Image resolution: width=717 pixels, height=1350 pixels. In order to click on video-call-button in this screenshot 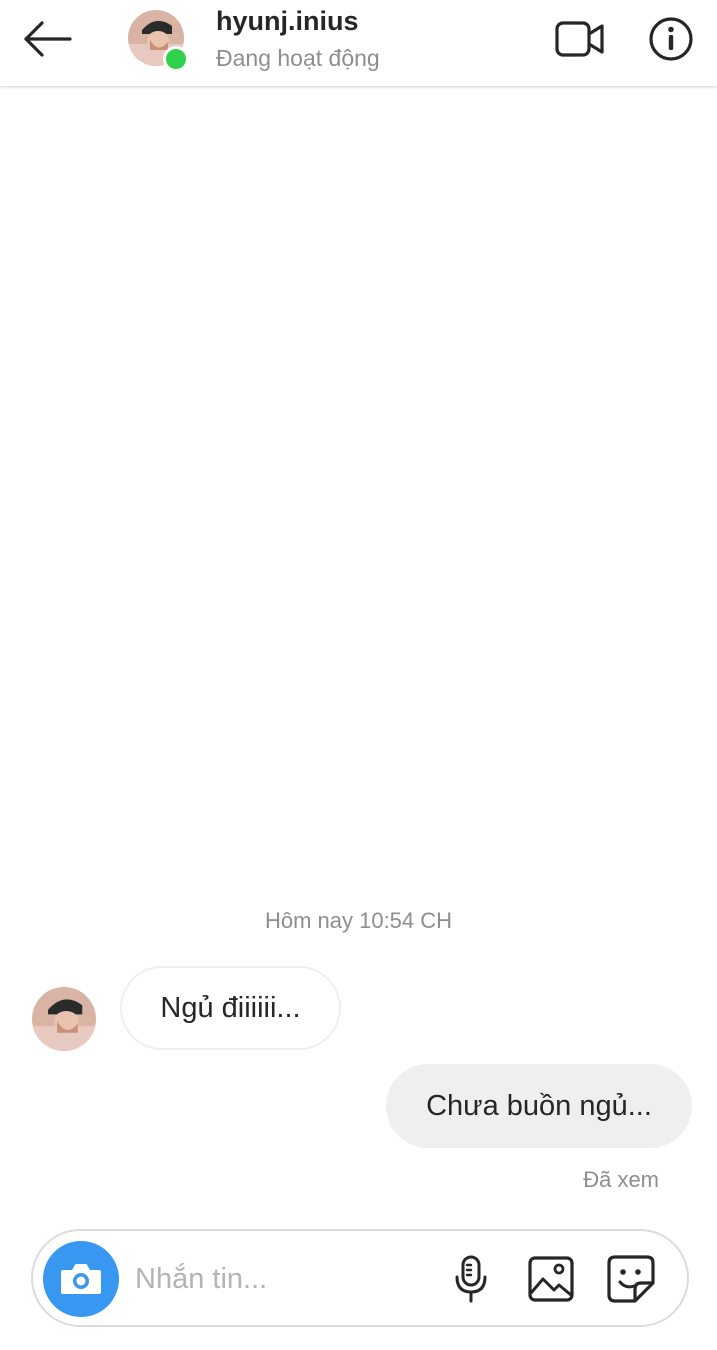, I will do `click(580, 39)`.